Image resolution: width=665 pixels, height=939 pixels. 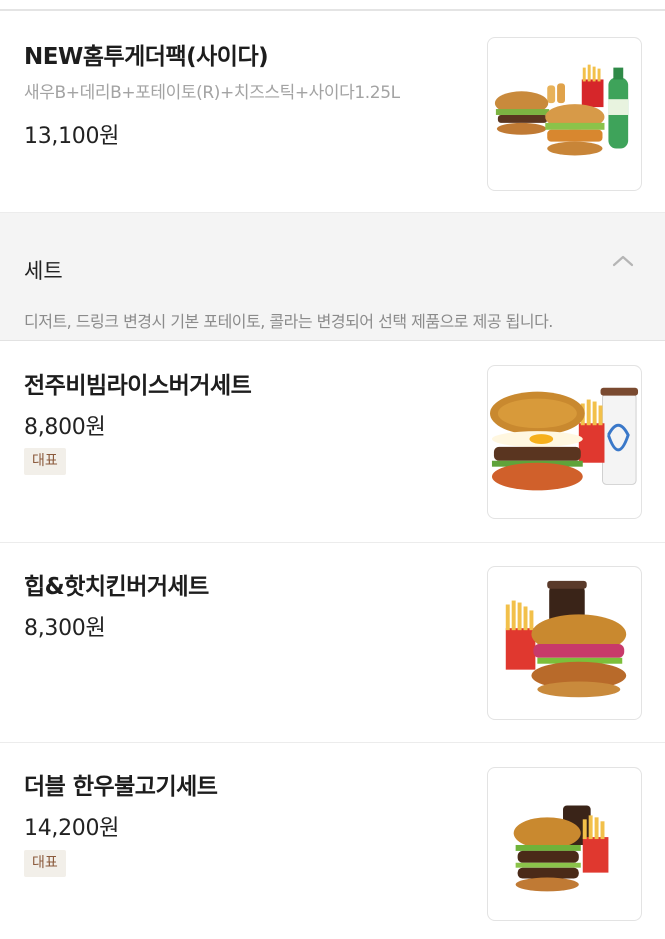 I want to click on menu-item-title: 더블 한우불고기세트, so click(x=121, y=787).